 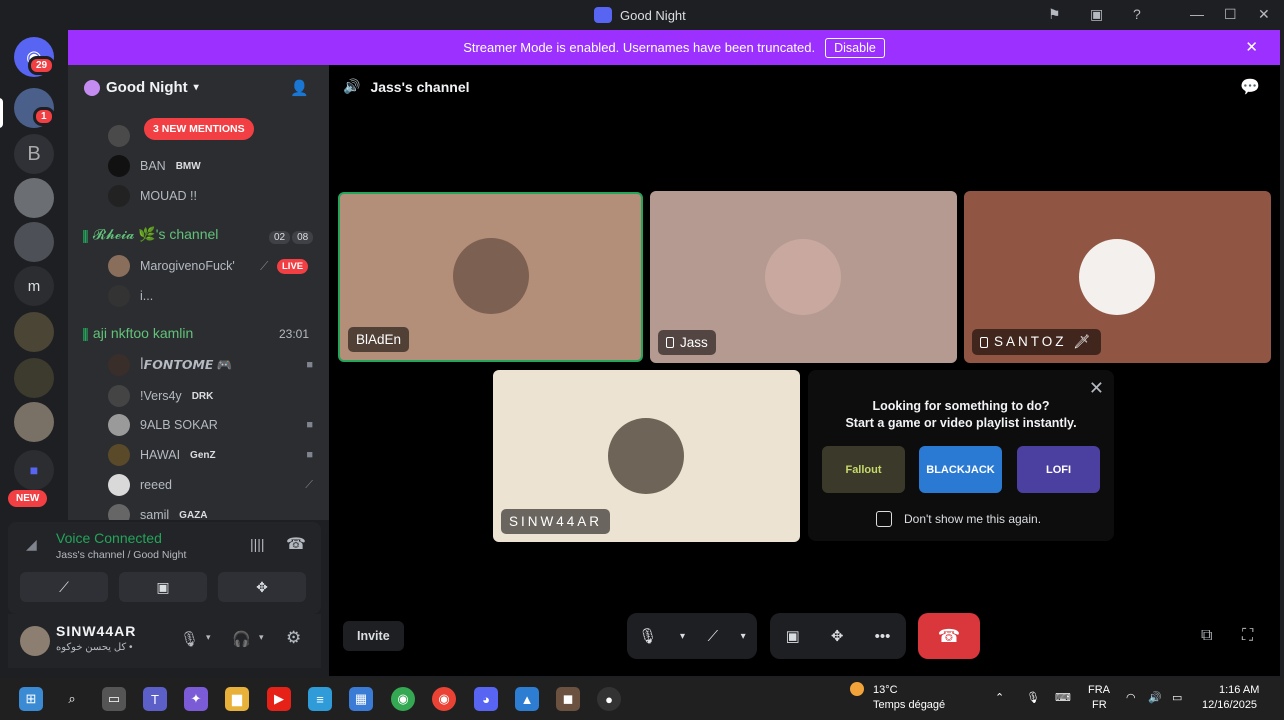 I want to click on member-item: HAWAI GenZ, so click(x=162, y=455).